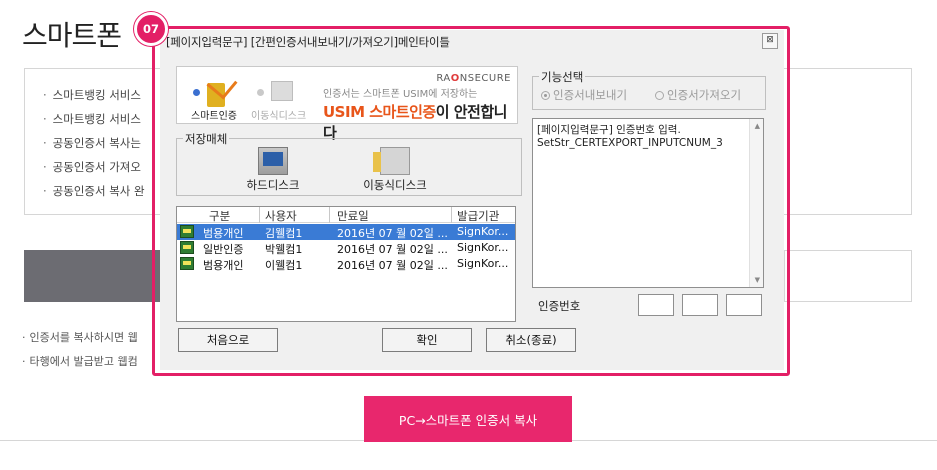  What do you see at coordinates (94, 167) in the screenshot?
I see `info-item: 공동인증서 가져오` at bounding box center [94, 167].